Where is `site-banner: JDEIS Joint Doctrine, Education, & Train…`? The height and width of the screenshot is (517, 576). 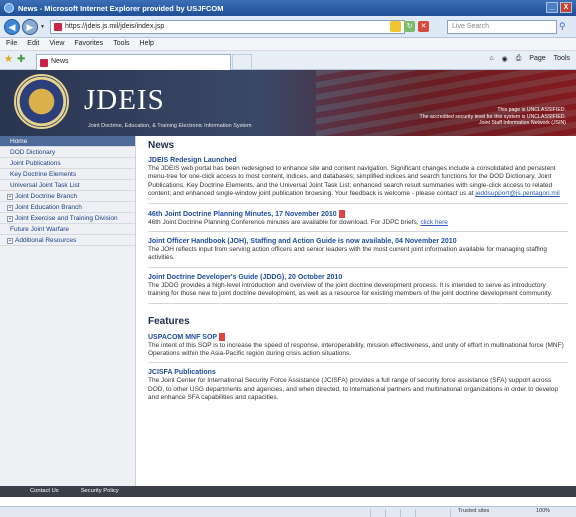
site-banner: JDEIS Joint Doctrine, Education, & Train… is located at coordinates (288, 103).